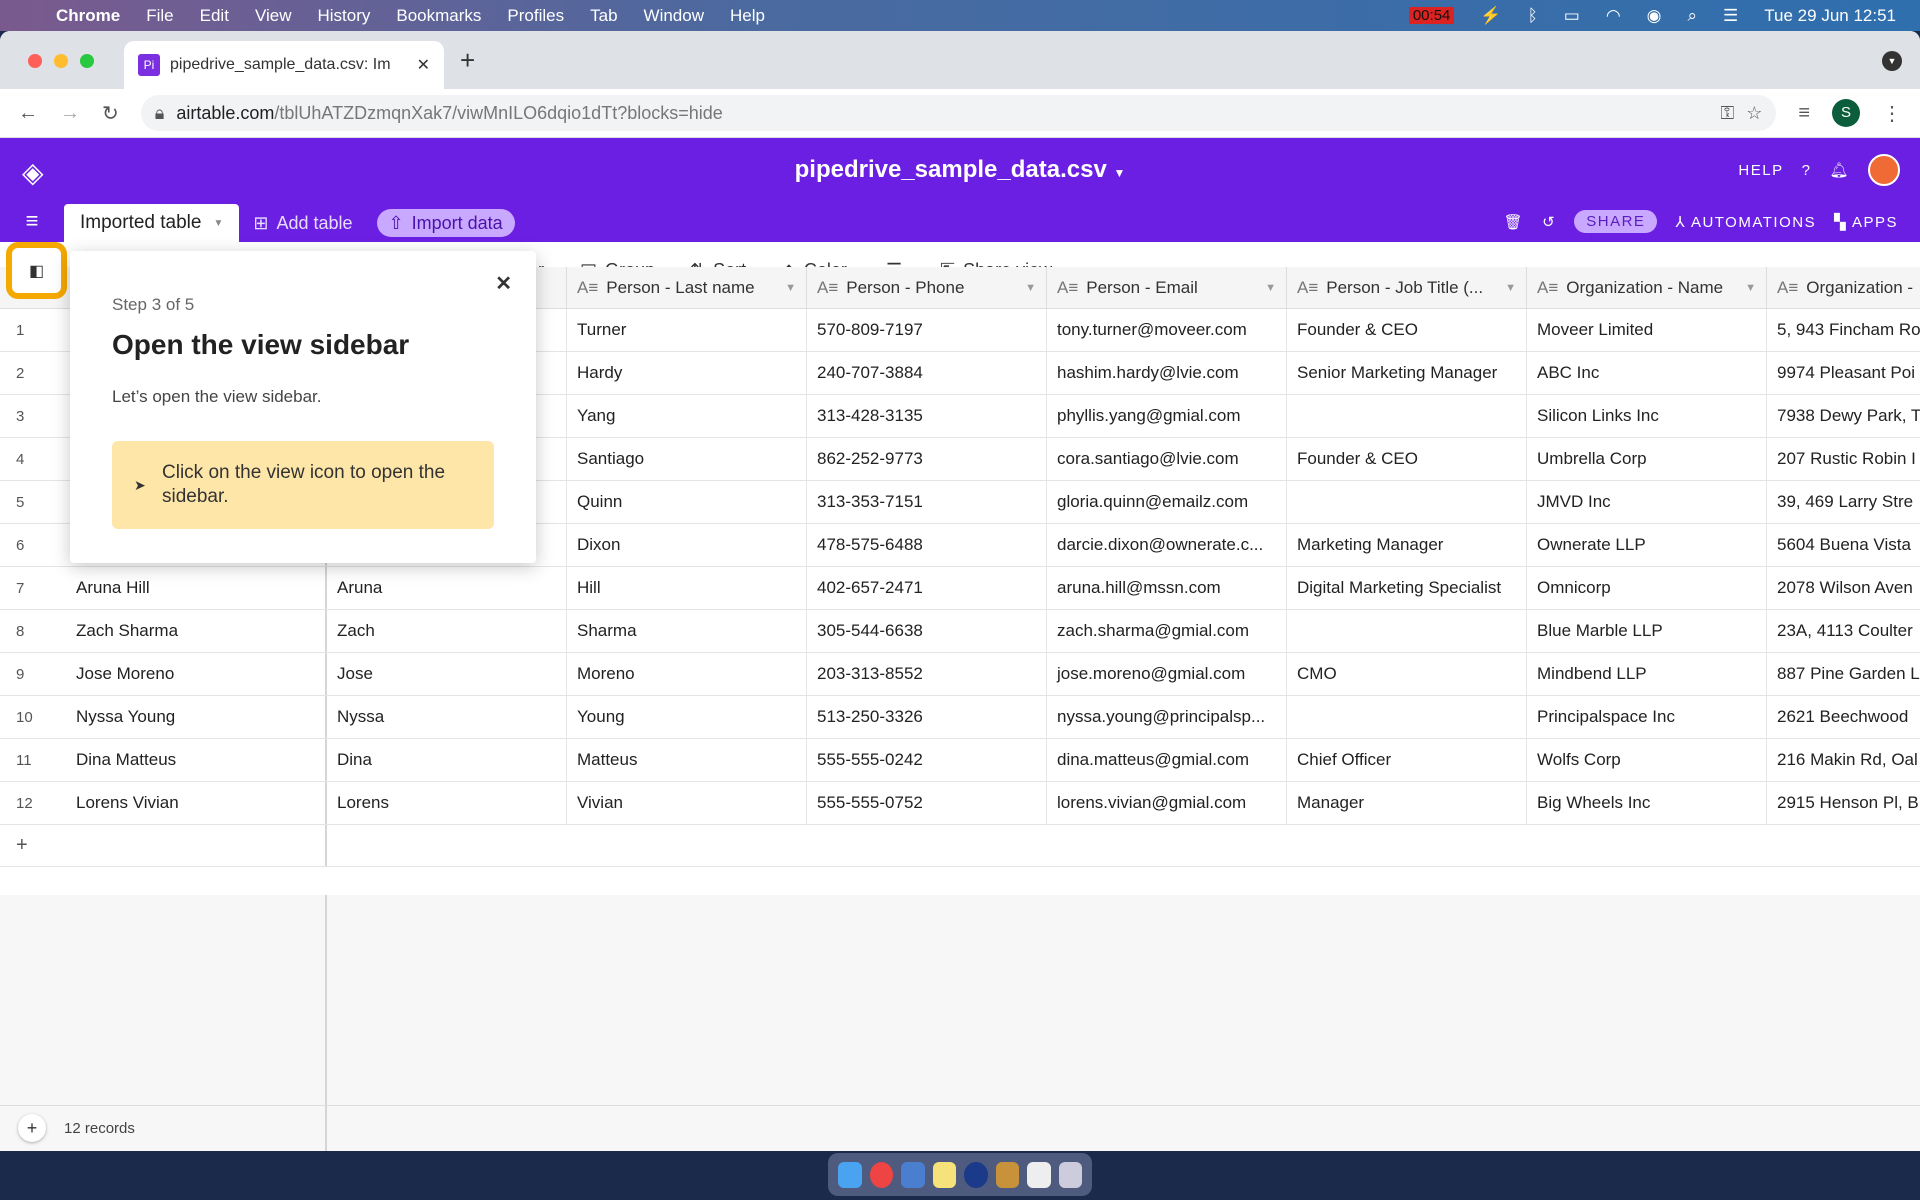 The height and width of the screenshot is (1200, 1920). What do you see at coordinates (1167, 631) in the screenshot?
I see `table-cell: zach.sharma@gmial.com` at bounding box center [1167, 631].